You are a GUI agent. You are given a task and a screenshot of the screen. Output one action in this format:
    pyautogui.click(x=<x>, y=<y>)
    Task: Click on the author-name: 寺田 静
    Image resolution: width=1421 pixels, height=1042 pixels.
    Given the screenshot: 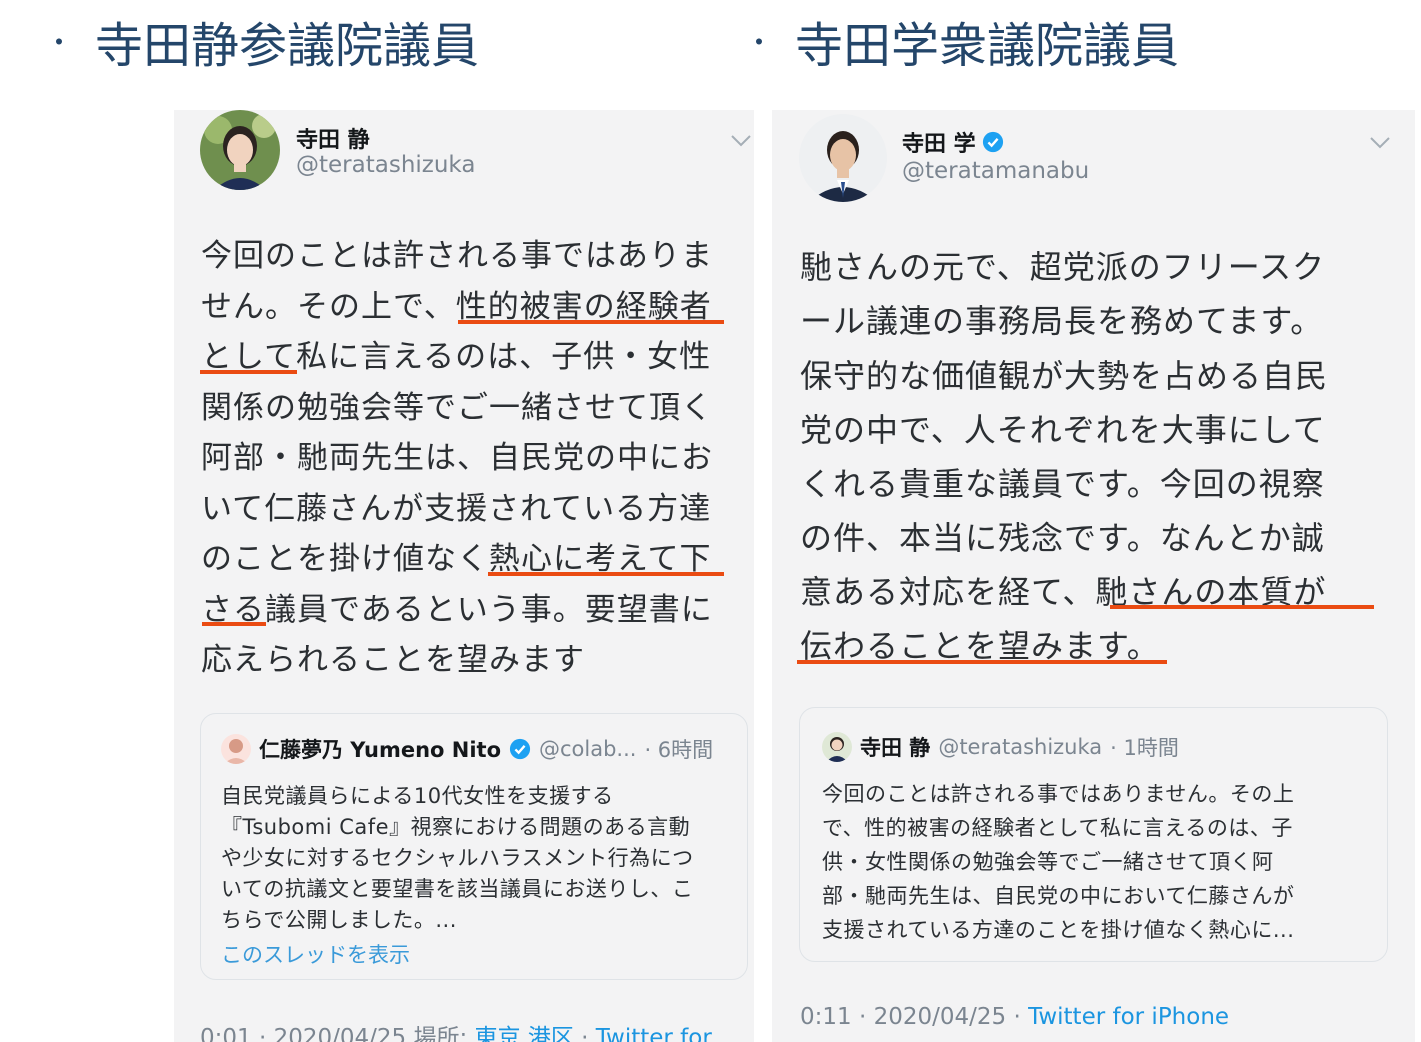 What is the action you would take?
    pyautogui.click(x=333, y=138)
    